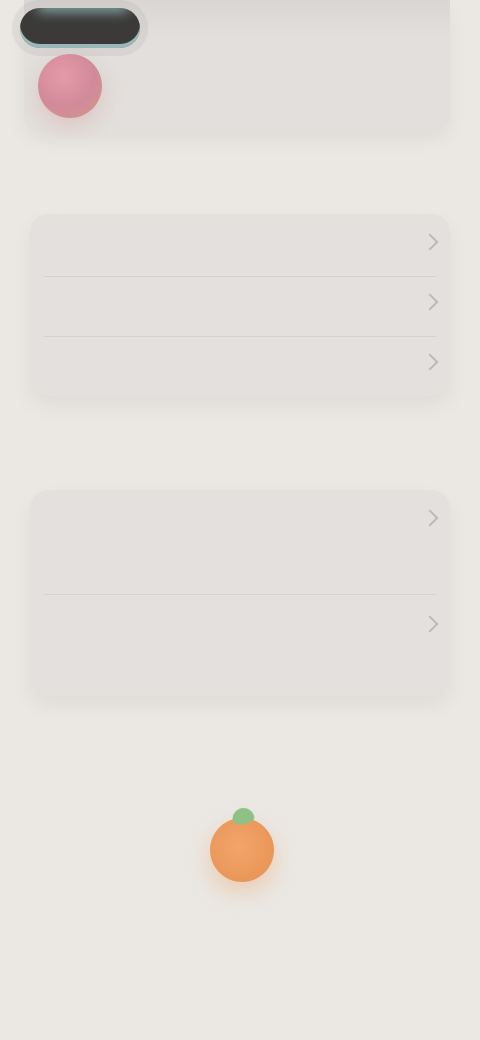 The width and height of the screenshot is (480, 1040). Describe the element at coordinates (242, 850) in the screenshot. I see `orange-fruit-icon` at that location.